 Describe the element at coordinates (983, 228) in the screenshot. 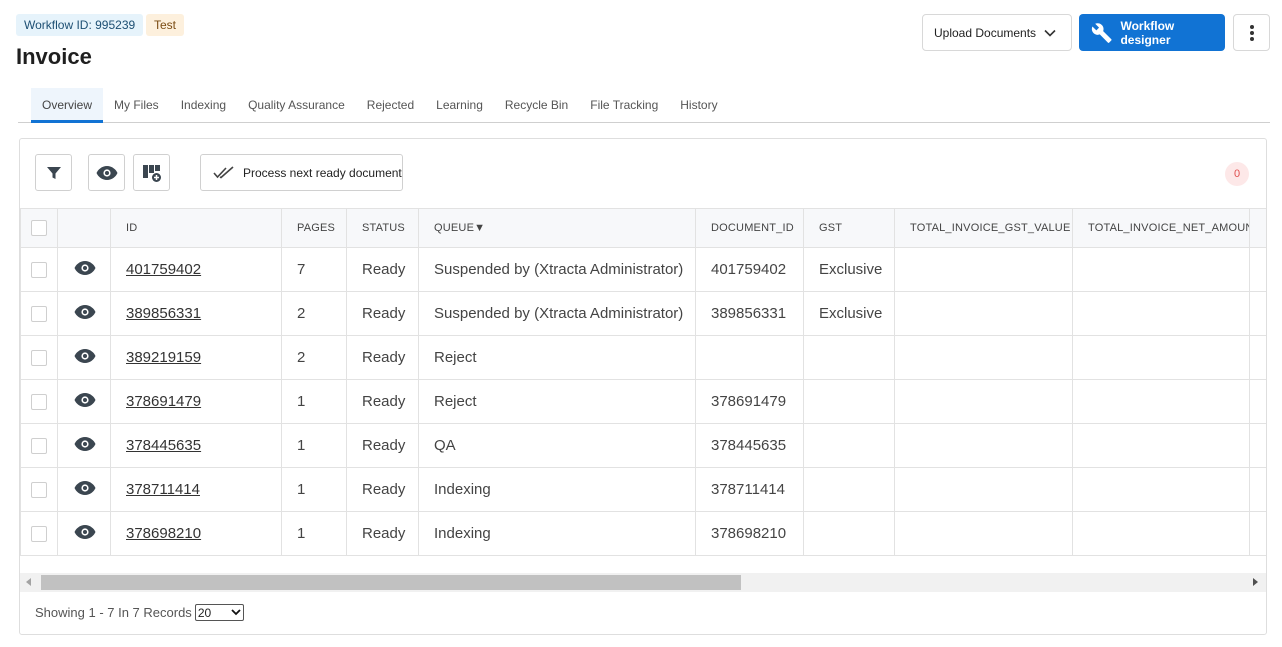

I see `column-header-total-gst: TOTAL_INVOICE_GST_VALUE` at that location.